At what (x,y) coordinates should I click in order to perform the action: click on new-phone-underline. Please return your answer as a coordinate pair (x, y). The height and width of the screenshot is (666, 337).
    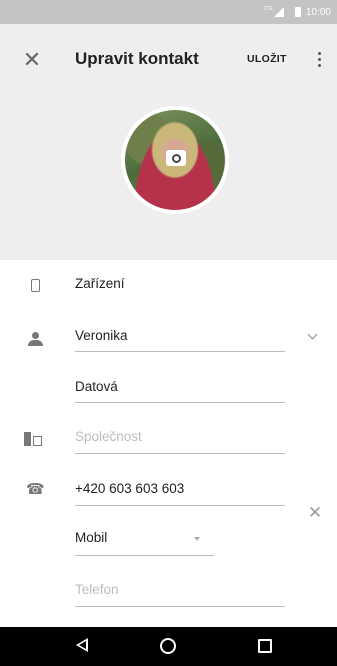
    Looking at the image, I should click on (180, 606).